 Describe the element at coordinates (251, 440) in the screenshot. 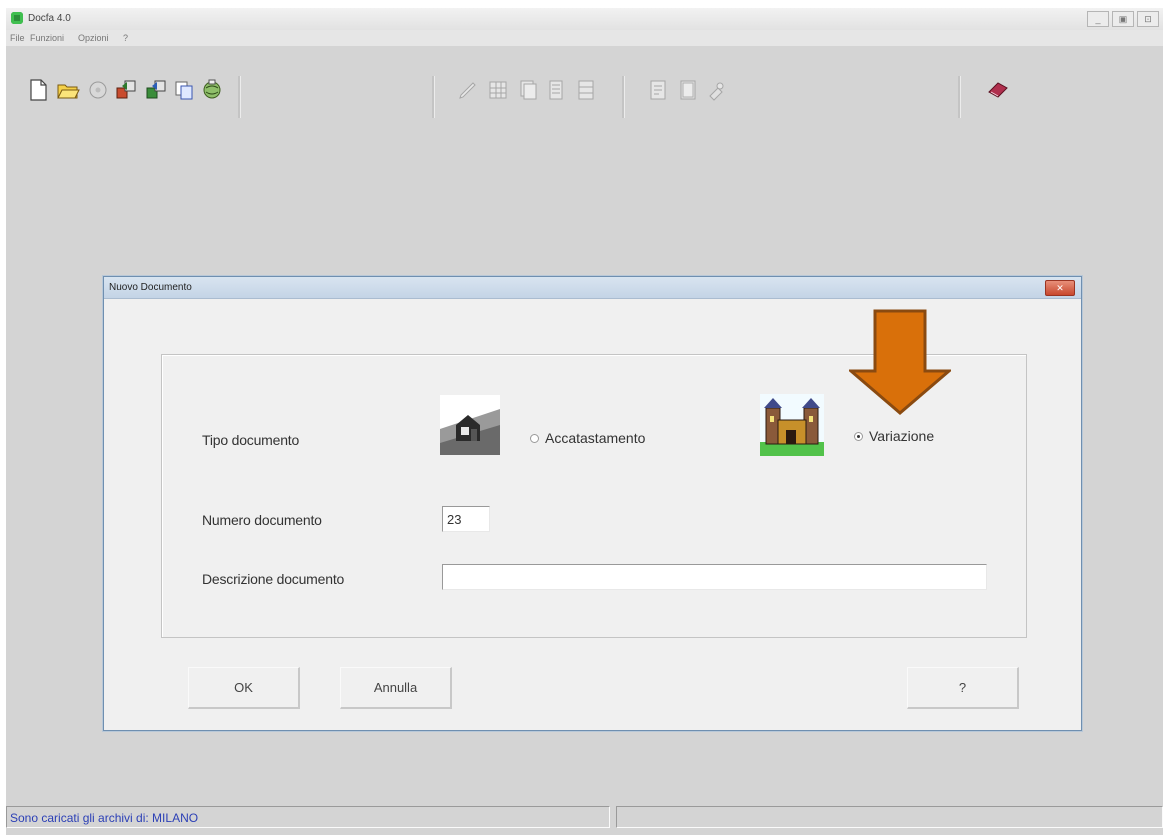

I see `tipo-documento-label: Tipo documento` at that location.